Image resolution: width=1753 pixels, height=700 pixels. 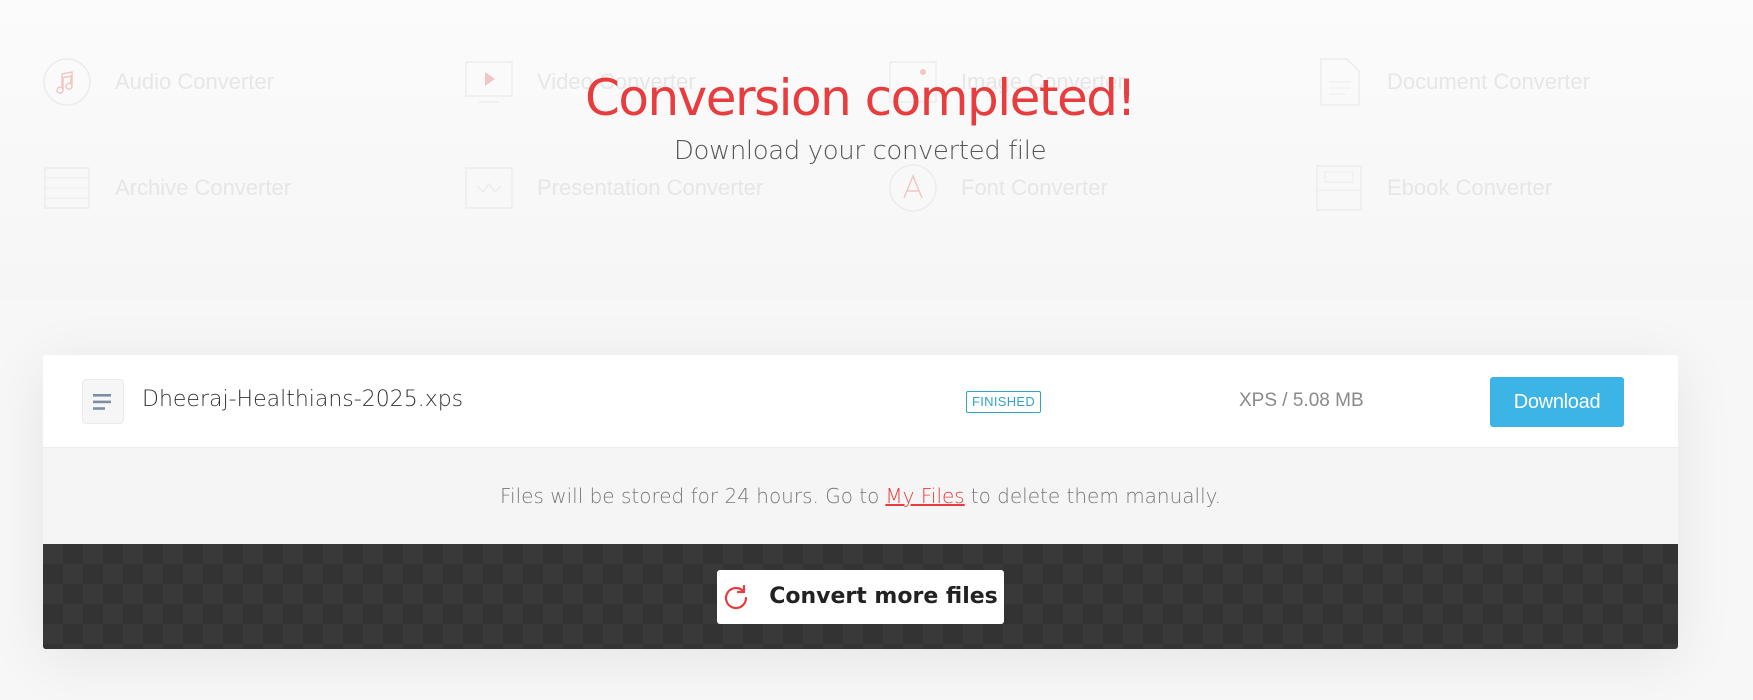 I want to click on presentation-icon, so click(x=489, y=188).